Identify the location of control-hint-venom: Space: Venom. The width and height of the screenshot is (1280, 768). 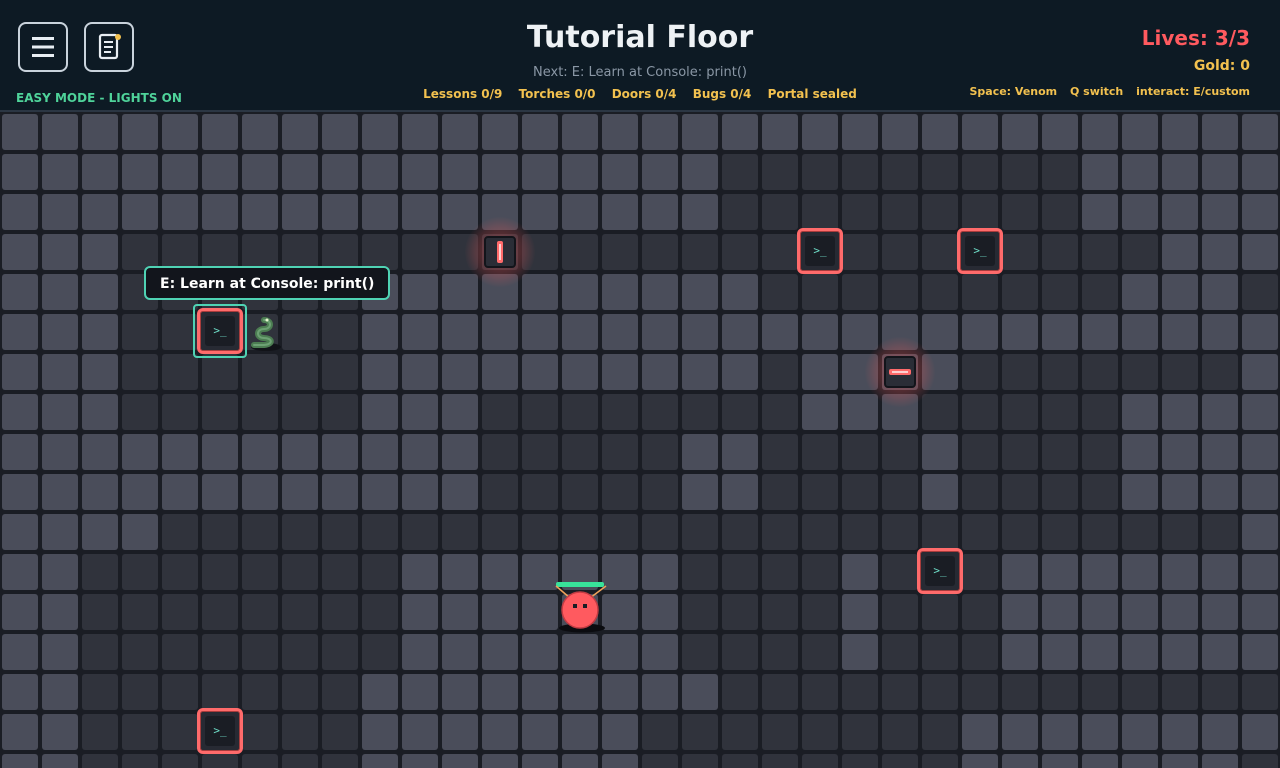
(1013, 91).